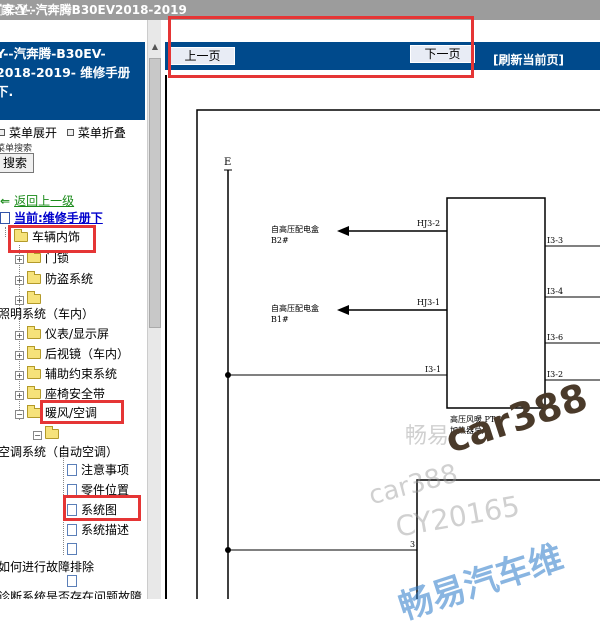 The image size is (600, 629). What do you see at coordinates (555, 337) in the screenshot?
I see `pin-label: I3-6` at bounding box center [555, 337].